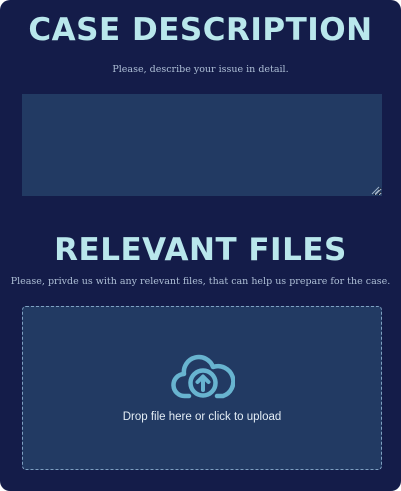  Describe the element at coordinates (375, 190) in the screenshot. I see `resize-handle-icon` at that location.